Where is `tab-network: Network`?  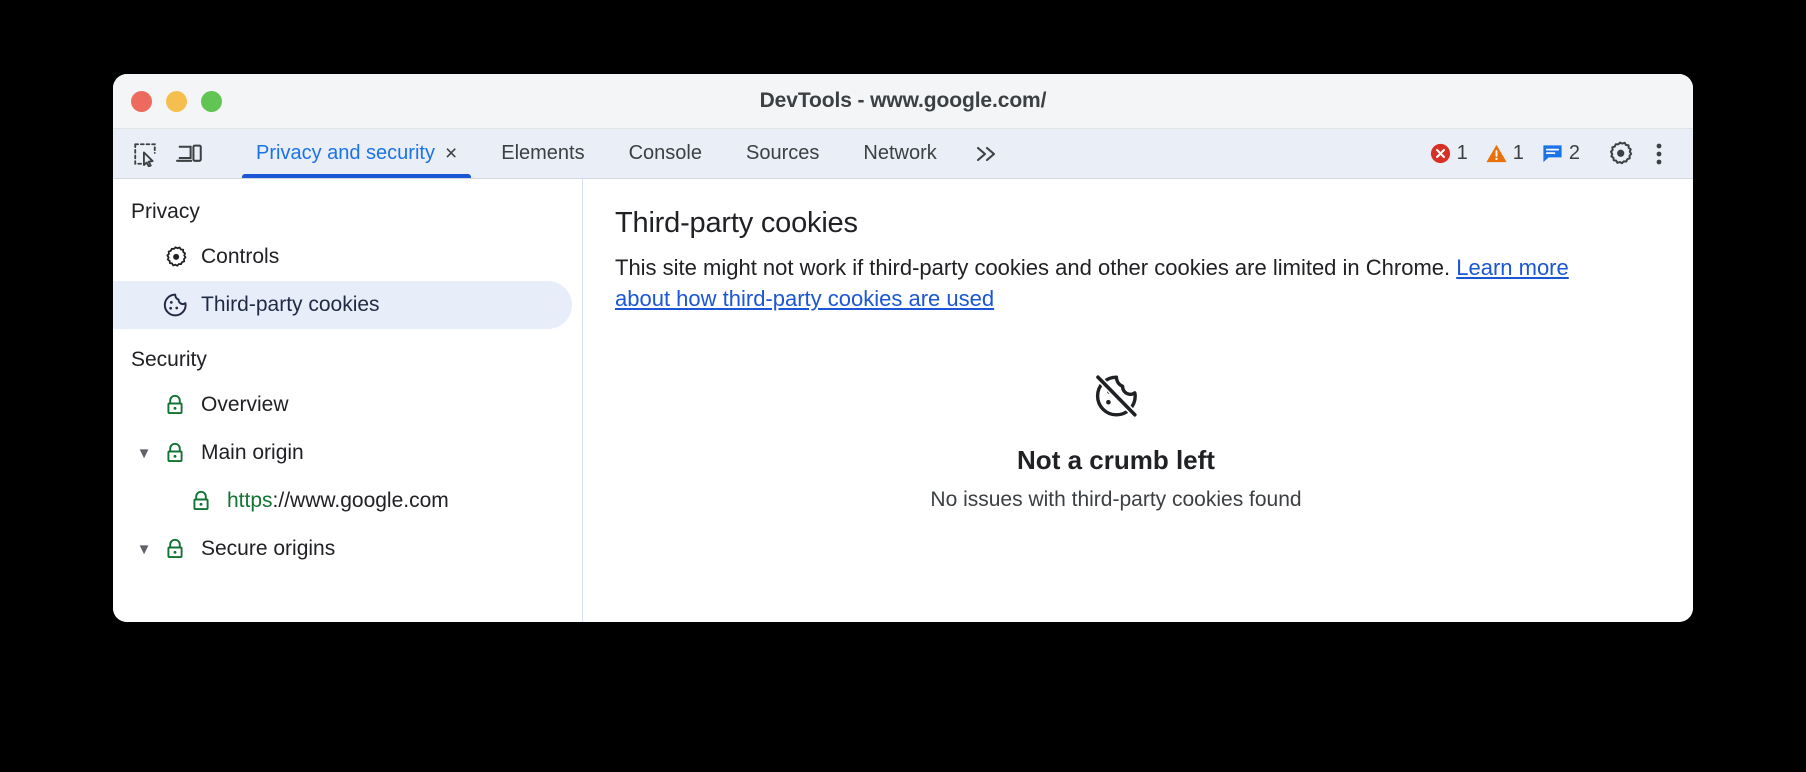
tab-network: Network is located at coordinates (899, 153).